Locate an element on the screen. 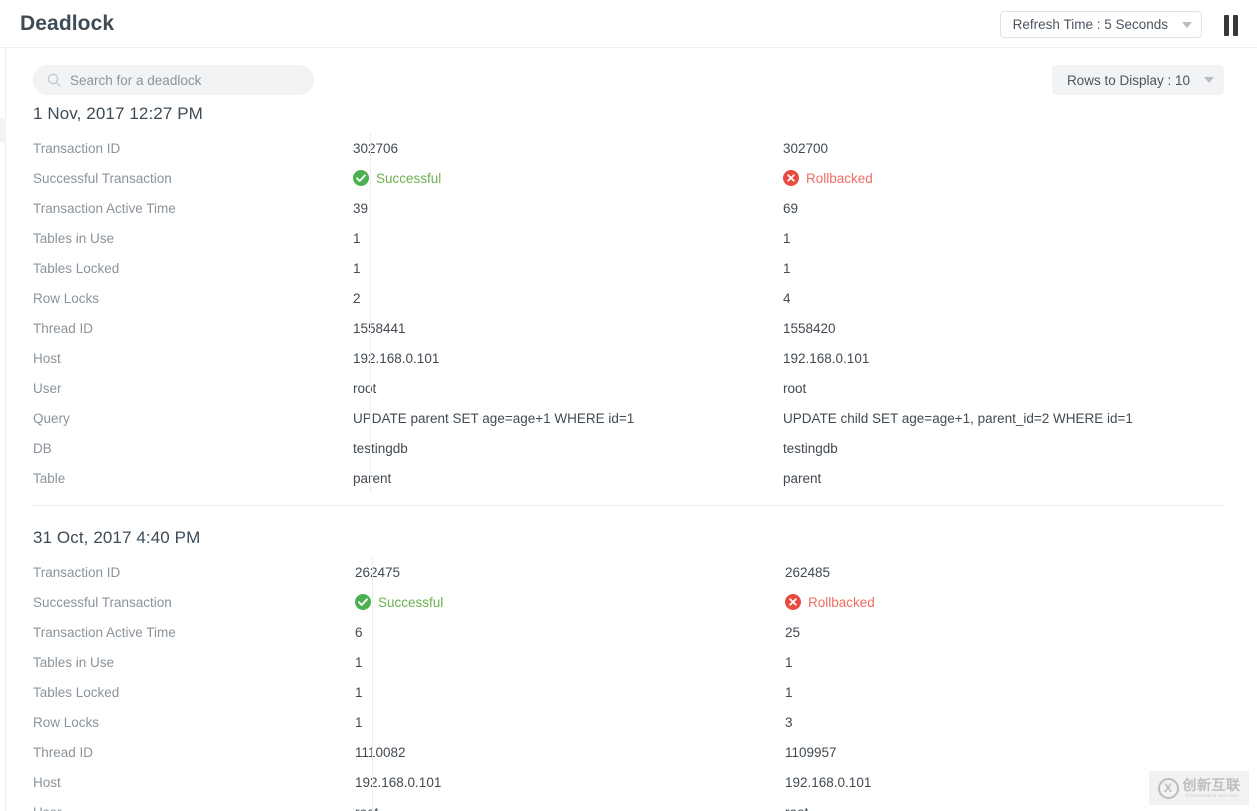  row-label: Successful Transaction is located at coordinates (102, 602).